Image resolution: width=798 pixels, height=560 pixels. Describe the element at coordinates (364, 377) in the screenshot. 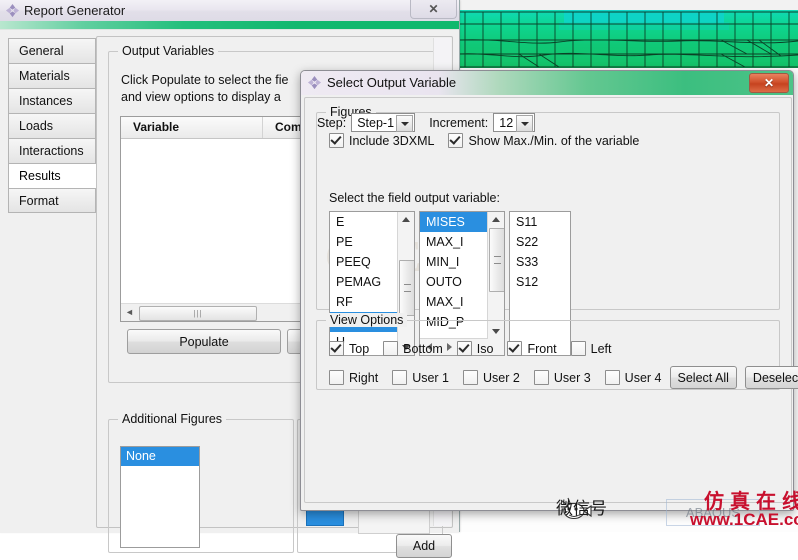

I see `view-right-label: Right` at that location.